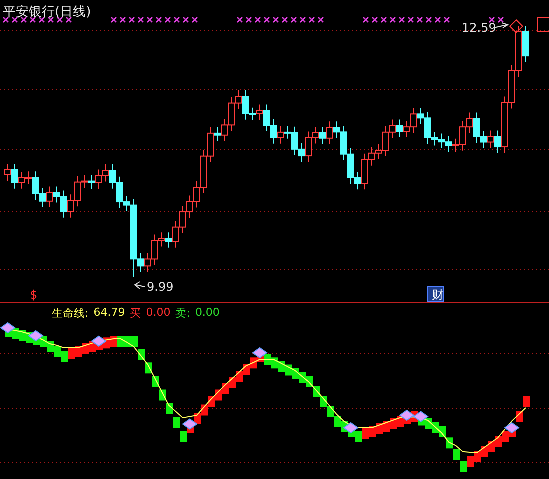  I want to click on finance-marker: 财, so click(436, 294).